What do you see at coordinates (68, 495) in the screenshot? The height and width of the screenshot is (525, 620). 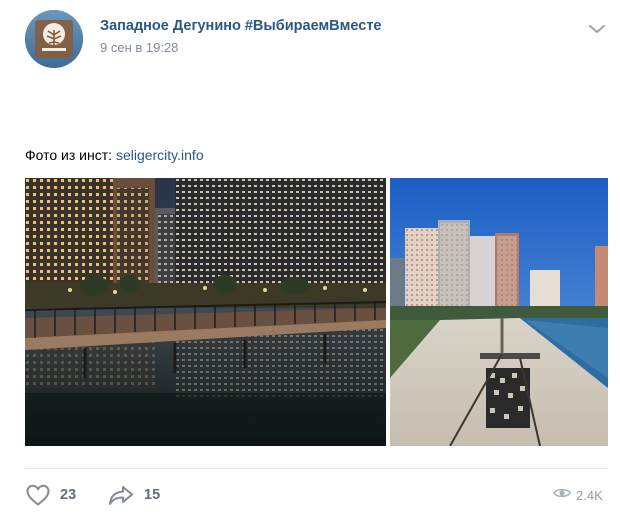 I see `like-count: 23` at bounding box center [68, 495].